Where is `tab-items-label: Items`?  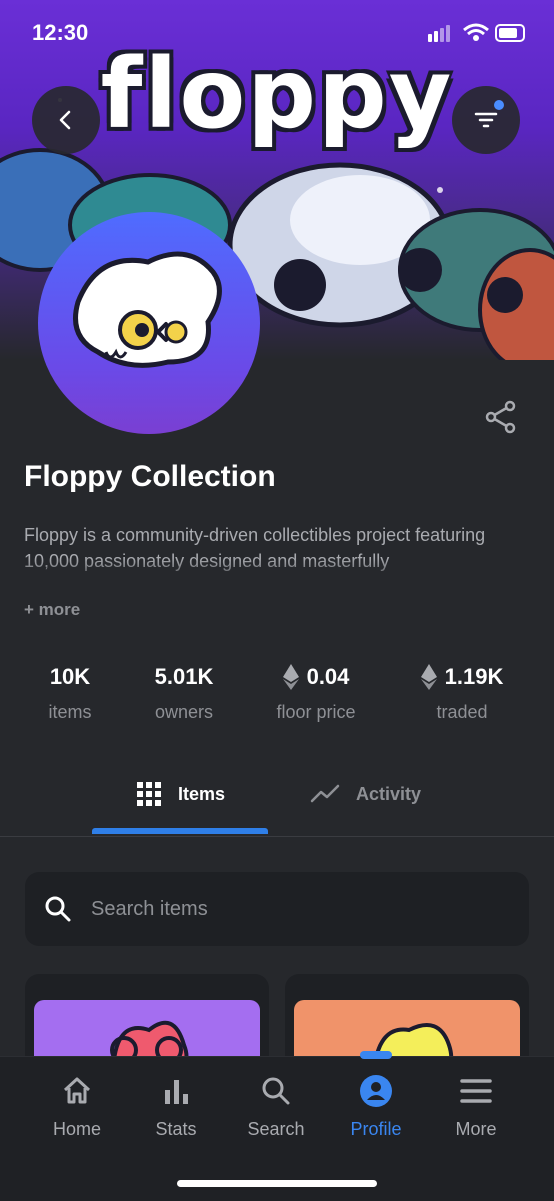 tab-items-label: Items is located at coordinates (202, 793).